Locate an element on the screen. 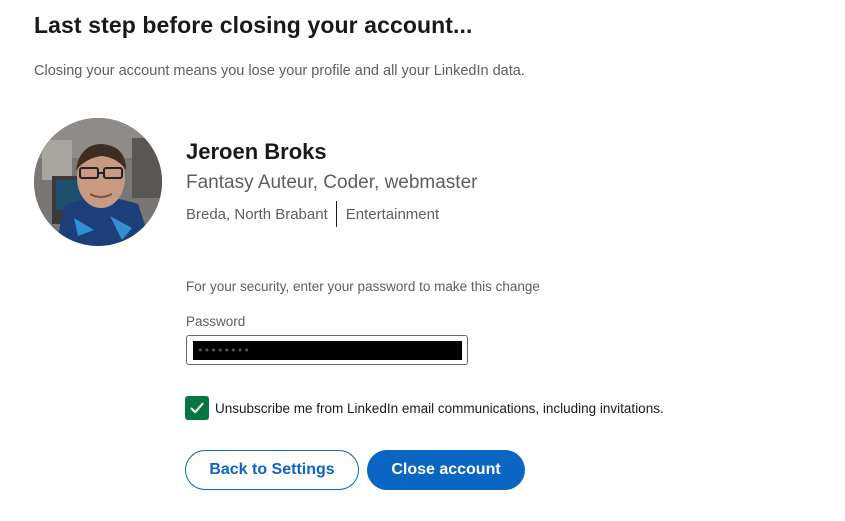 The image size is (845, 521). profile-headline: Fantasy Auteur, Coder, webmaster is located at coordinates (332, 182).